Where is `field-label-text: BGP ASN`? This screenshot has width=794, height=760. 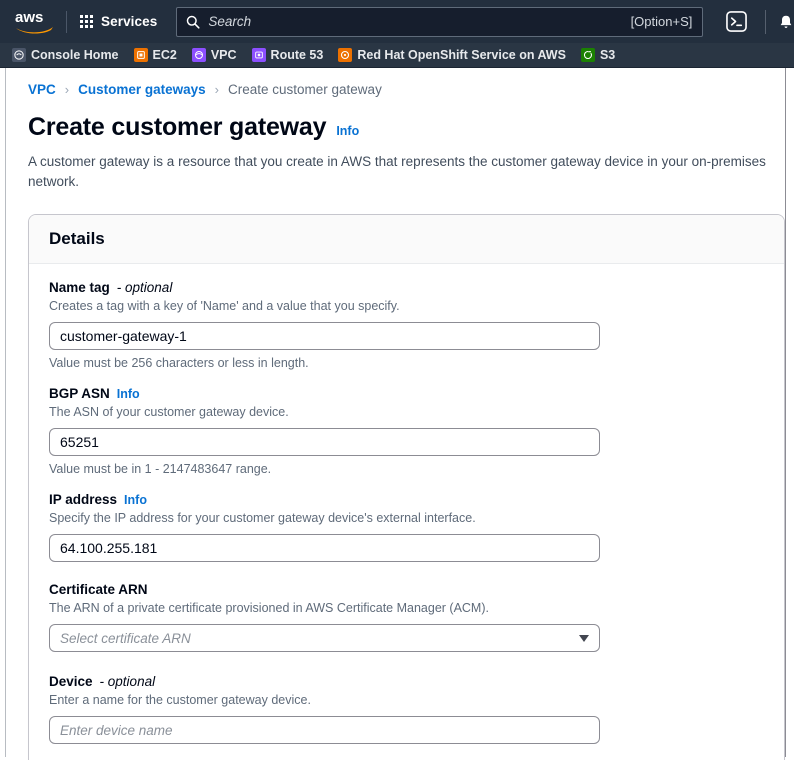 field-label-text: BGP ASN is located at coordinates (79, 393).